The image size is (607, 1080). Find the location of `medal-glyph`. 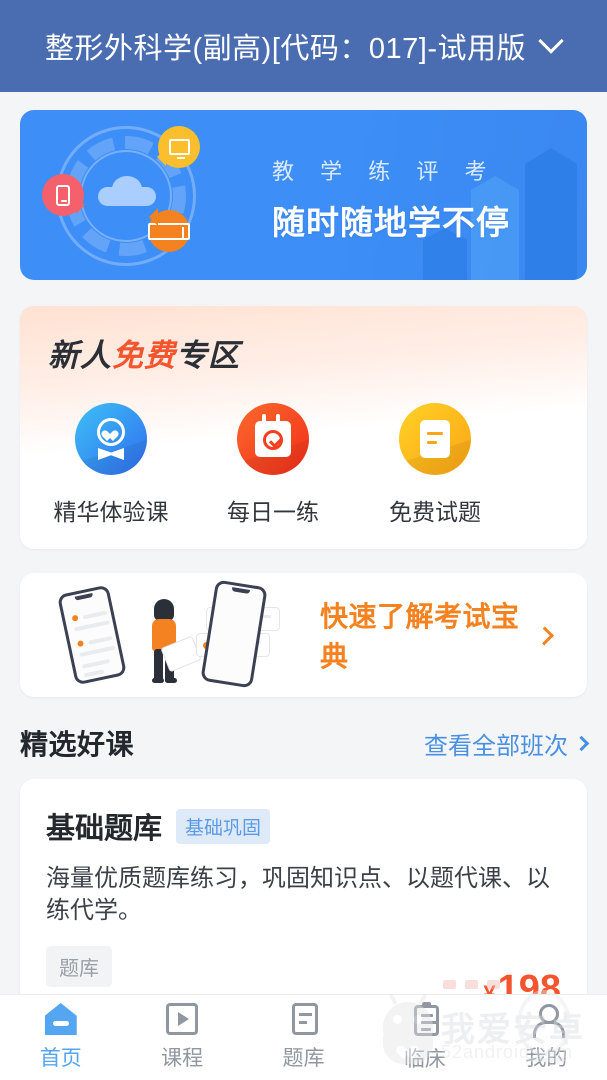

medal-glyph is located at coordinates (111, 439).